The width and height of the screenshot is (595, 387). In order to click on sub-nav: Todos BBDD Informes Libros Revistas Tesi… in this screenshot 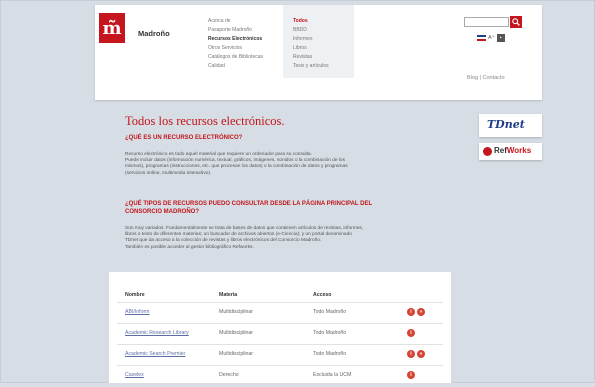, I will do `click(311, 44)`.